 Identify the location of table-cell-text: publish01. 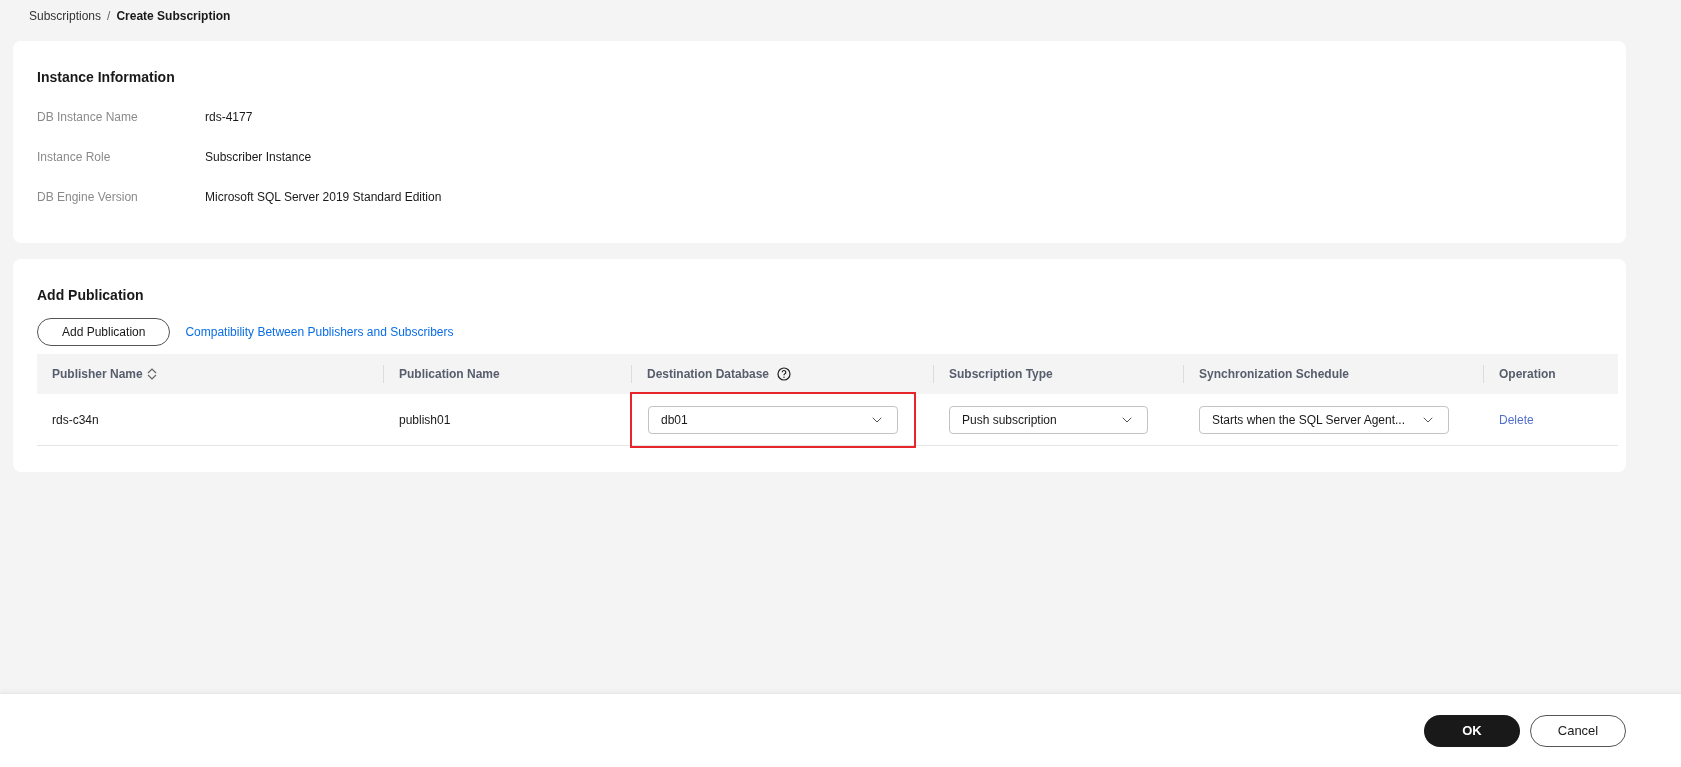
(425, 420).